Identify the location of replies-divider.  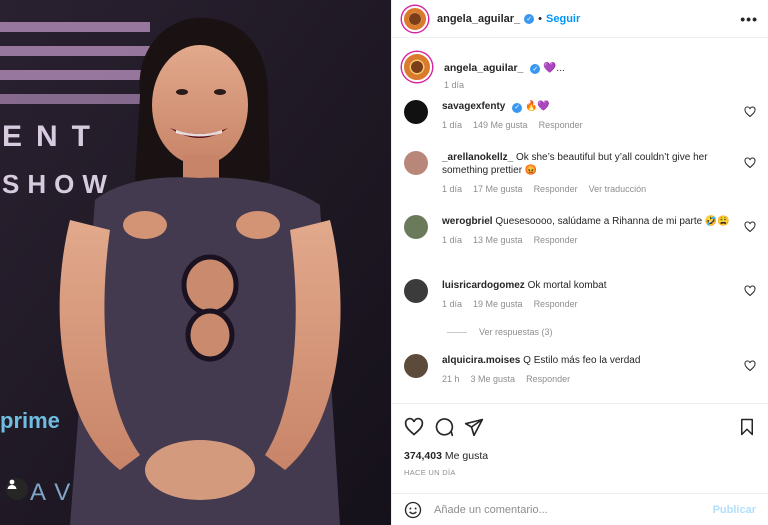
(457, 332).